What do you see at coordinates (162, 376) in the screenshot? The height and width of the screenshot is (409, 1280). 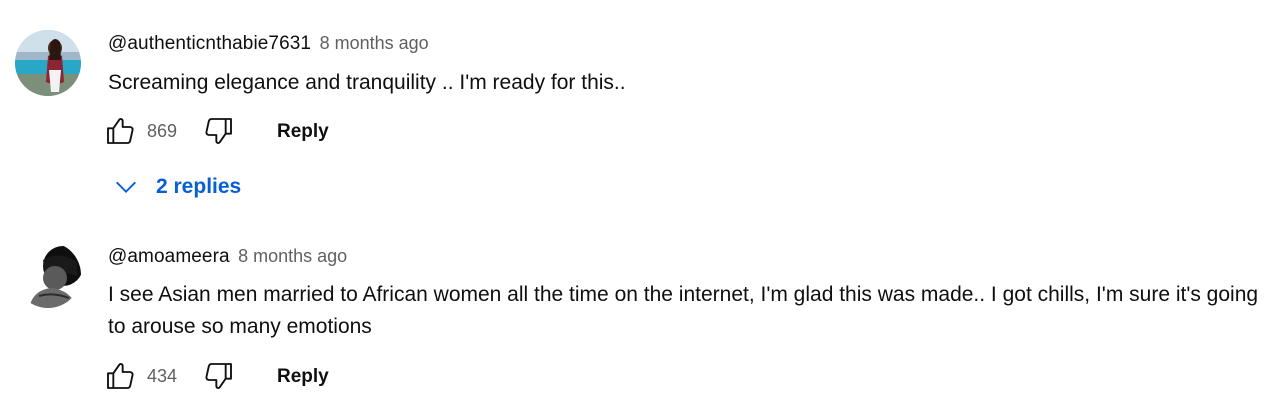 I see `like-count: 434` at bounding box center [162, 376].